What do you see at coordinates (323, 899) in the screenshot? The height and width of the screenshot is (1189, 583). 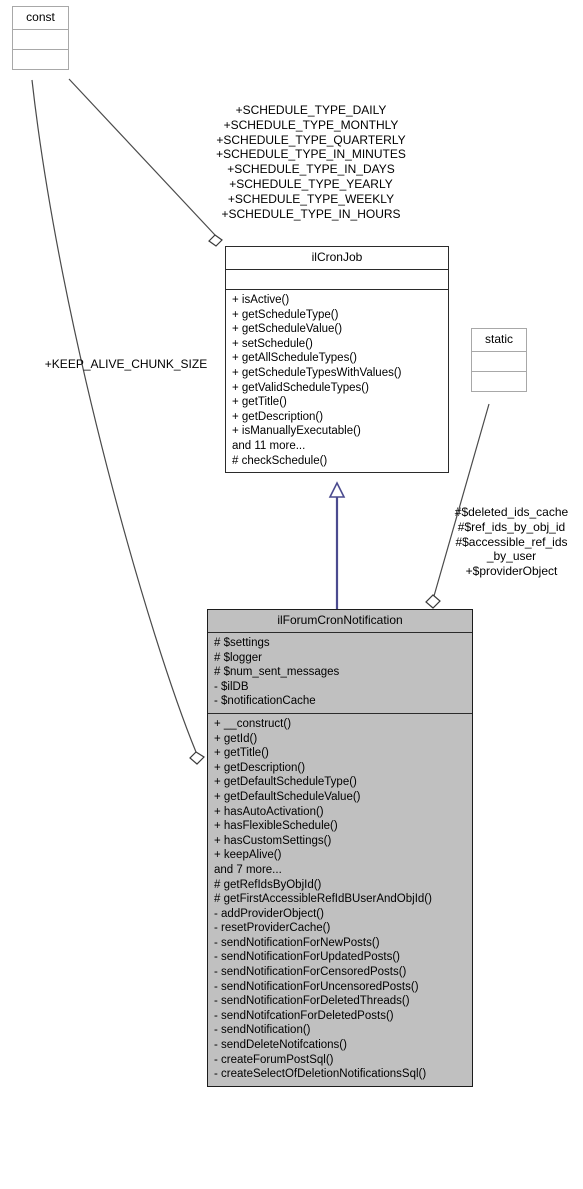 I see `class-member: # getFirstAccessibleRefIdBUserAndObjId()` at bounding box center [323, 899].